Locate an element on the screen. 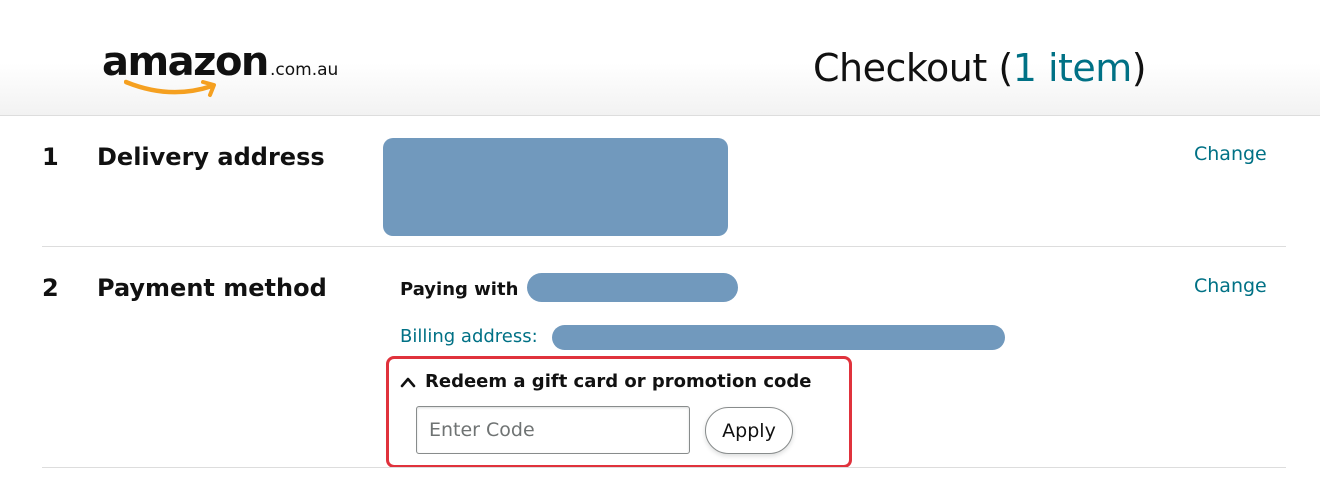  section-number-delivery: 1 is located at coordinates (50, 157).